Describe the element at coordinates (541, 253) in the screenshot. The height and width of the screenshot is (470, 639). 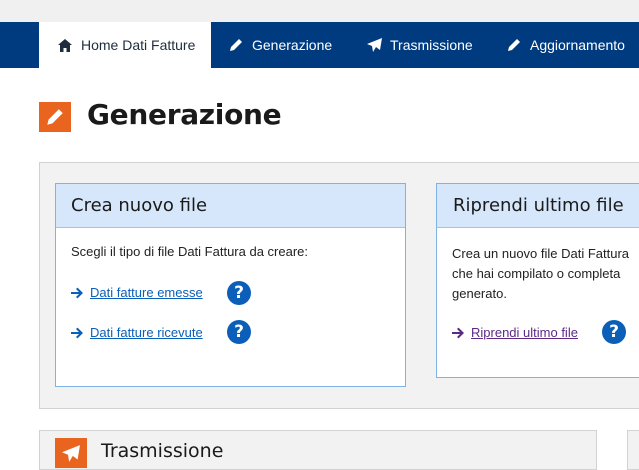
I see `description-line: Crea un nuovo file Dati Fattura` at that location.